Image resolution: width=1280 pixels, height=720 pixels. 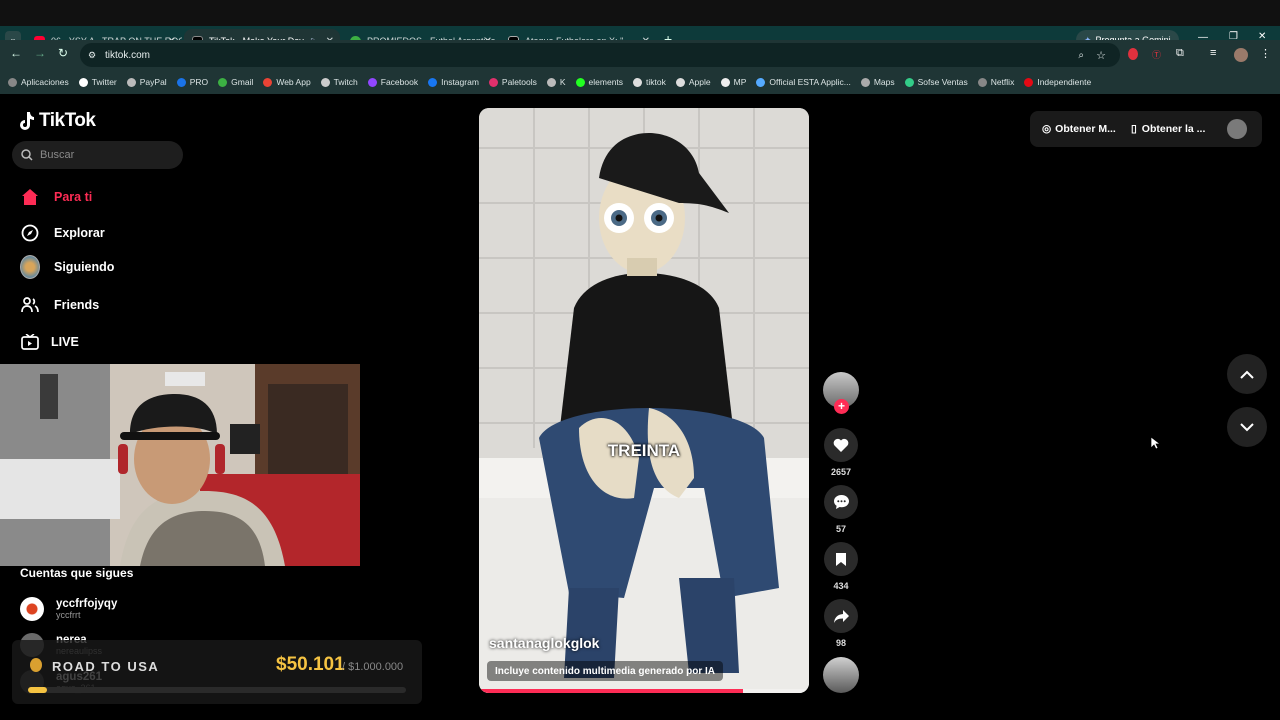 What do you see at coordinates (841, 406) in the screenshot?
I see `follow-plus-button: +` at bounding box center [841, 406].